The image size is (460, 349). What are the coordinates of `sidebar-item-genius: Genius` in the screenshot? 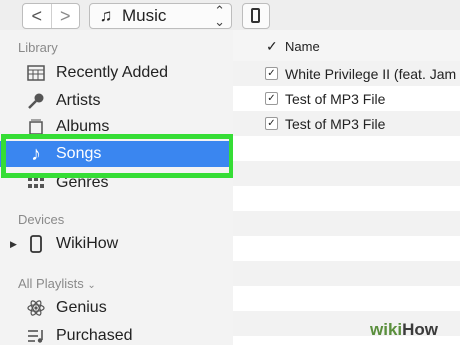 It's located at (116, 308).